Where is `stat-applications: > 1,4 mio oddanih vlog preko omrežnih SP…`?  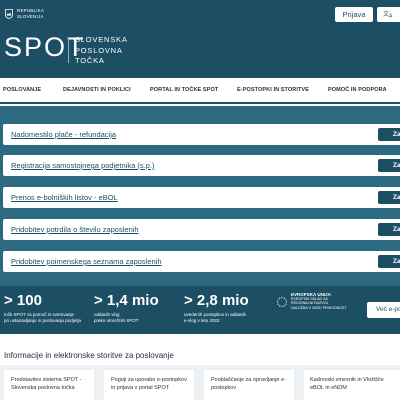 stat-applications: > 1,4 mio oddanih vlog preko omrežnih SP… is located at coordinates (126, 308).